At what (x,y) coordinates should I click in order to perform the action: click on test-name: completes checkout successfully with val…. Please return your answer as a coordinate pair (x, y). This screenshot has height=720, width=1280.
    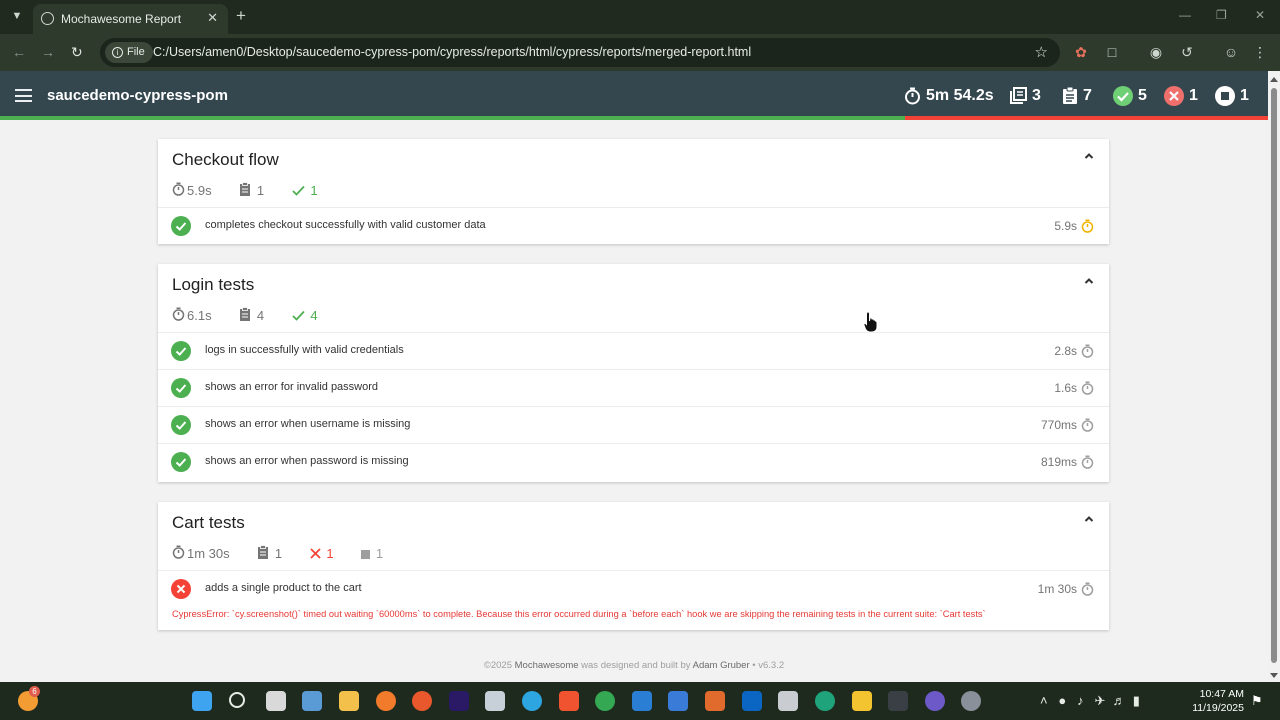
    Looking at the image, I should click on (345, 225).